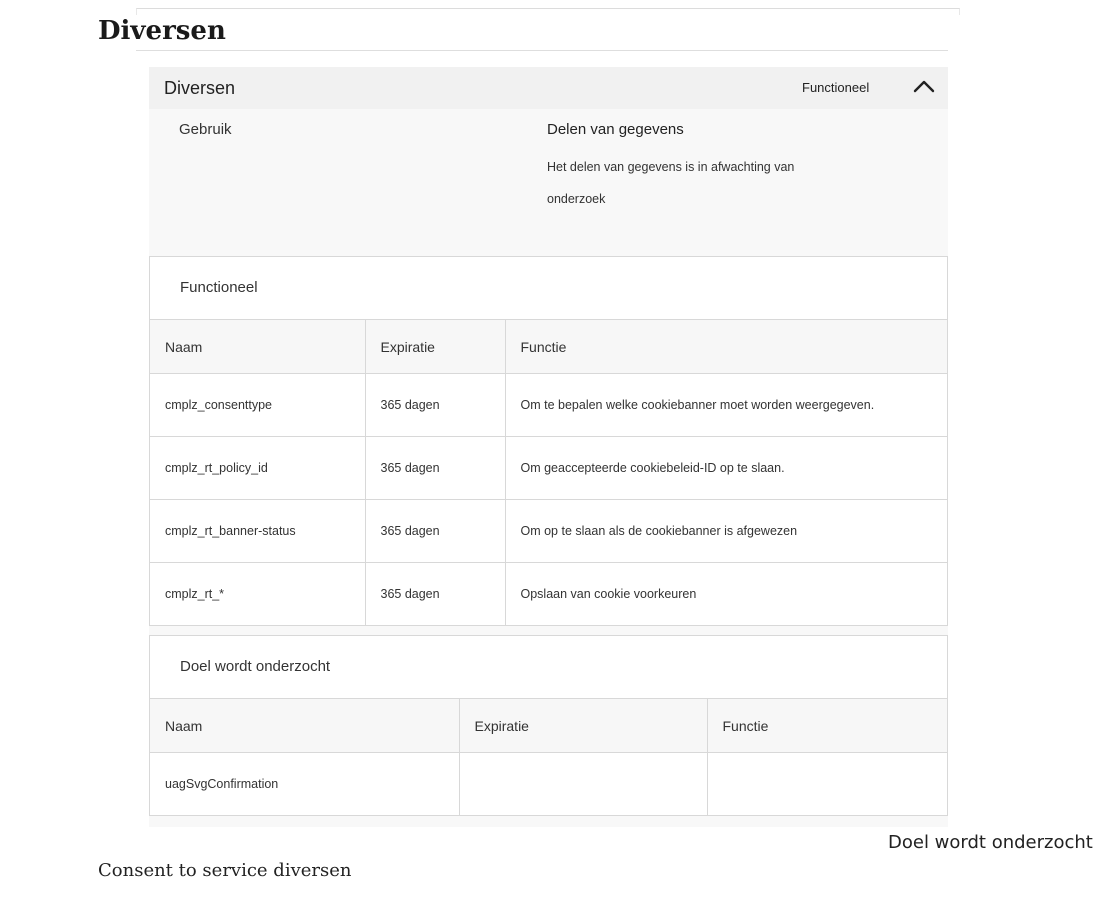 Image resolution: width=1119 pixels, height=900 pixels. What do you see at coordinates (548, 288) in the screenshot?
I see `functional-section-title: Functioneel` at bounding box center [548, 288].